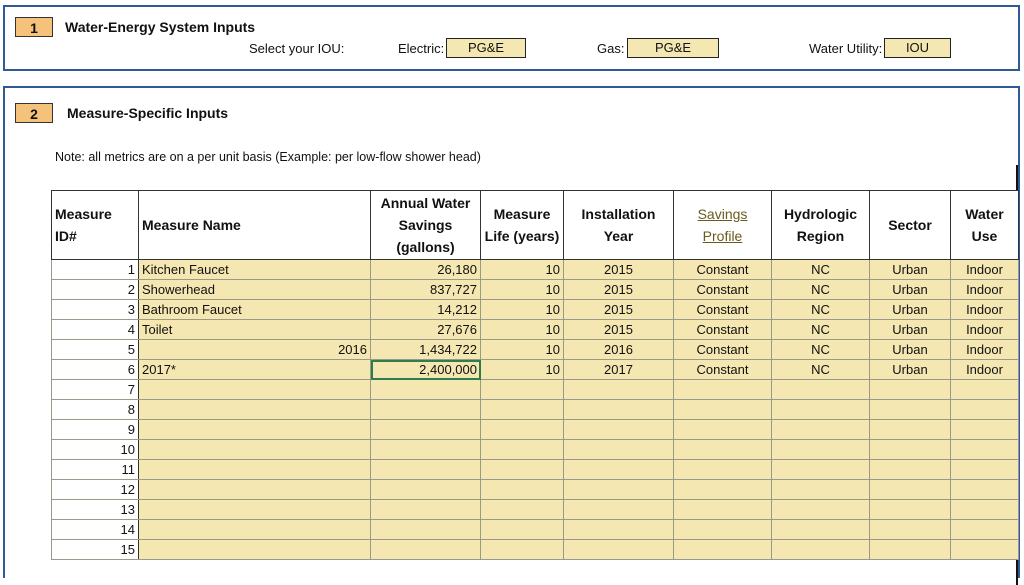 The width and height of the screenshot is (1024, 585). I want to click on measure-id-cell: 13, so click(95, 509).